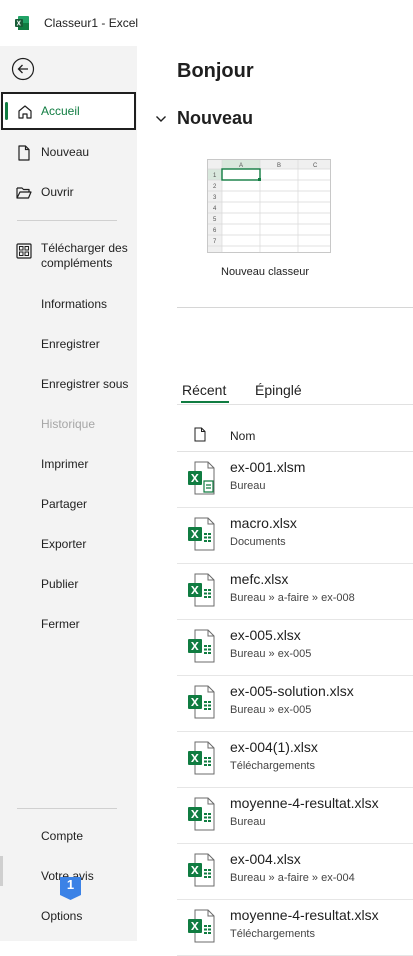 Image resolution: width=413 pixels, height=956 pixels. I want to click on recent-file-row: ex-001.xlsm Bureau, so click(295, 480).